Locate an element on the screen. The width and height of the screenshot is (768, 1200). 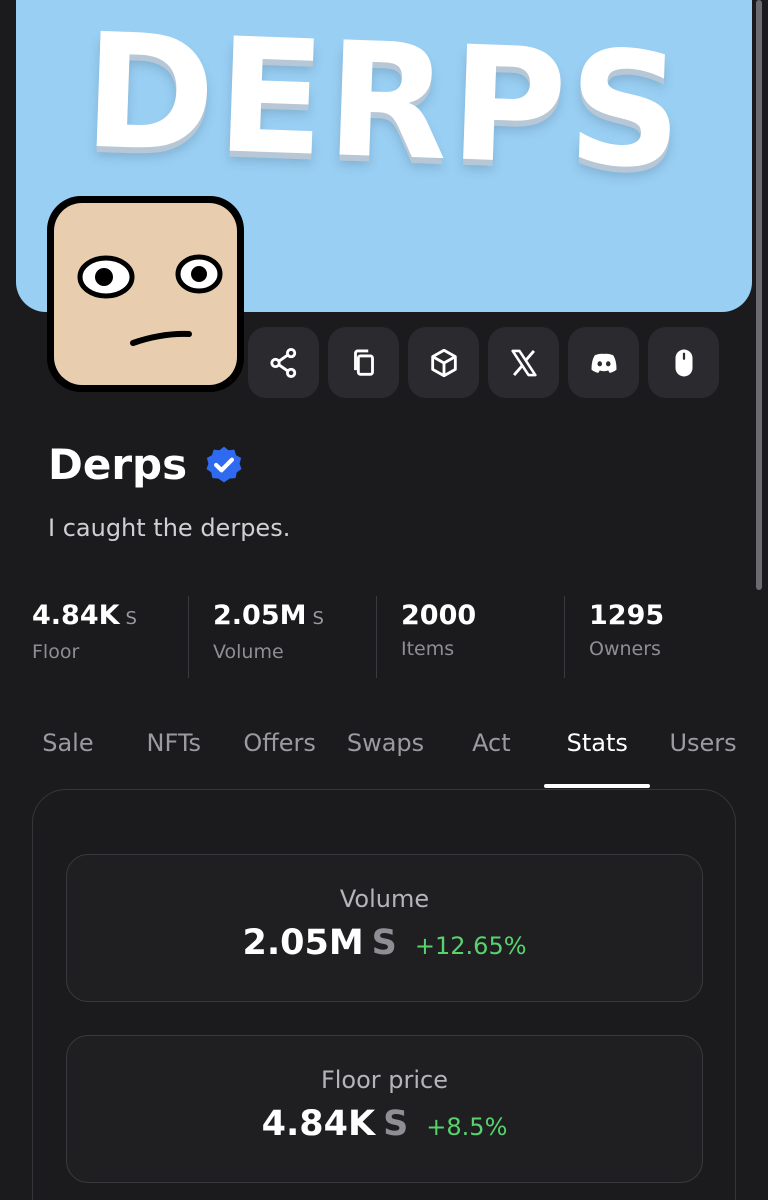
x-logo-icon is located at coordinates (523, 362).